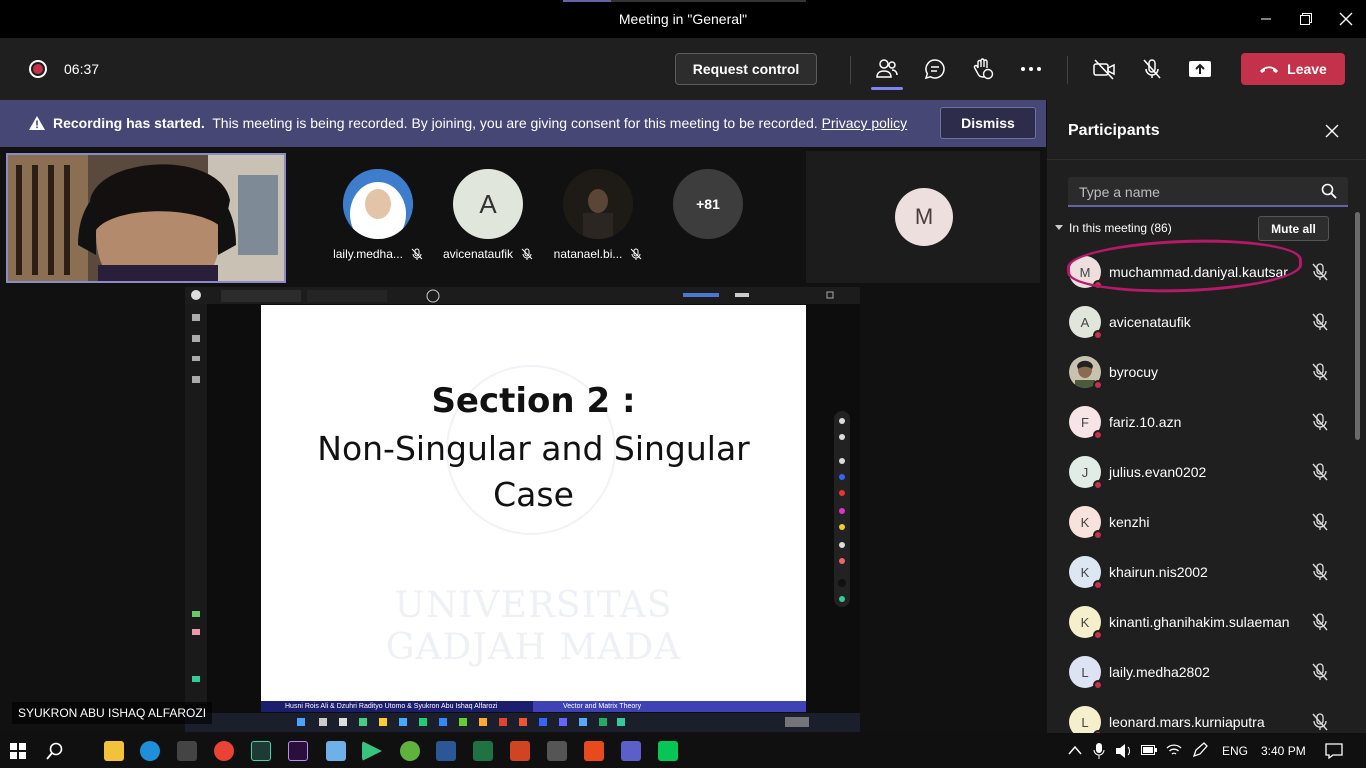  Describe the element at coordinates (1293, 228) in the screenshot. I see `mute-all-button: Mute all` at that location.